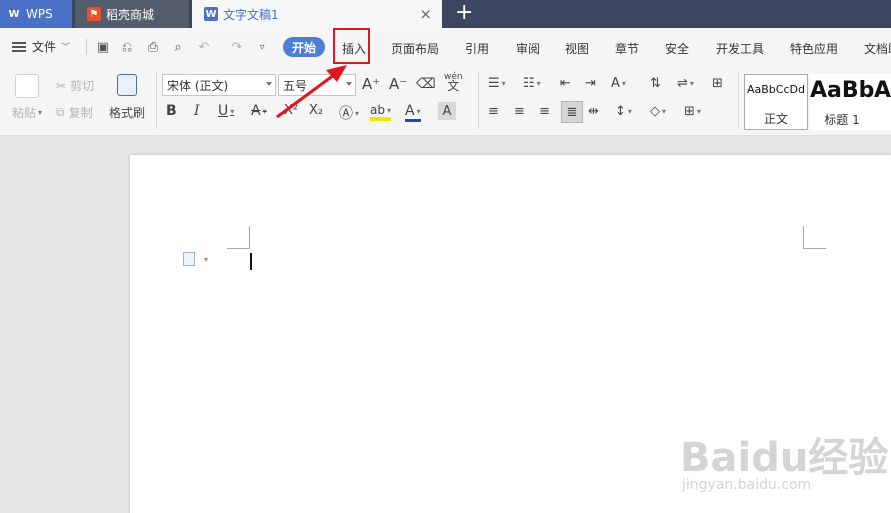 Image resolution: width=891 pixels, height=513 pixels. What do you see at coordinates (740, 48) in the screenshot?
I see `tab-developer: 开发工具` at bounding box center [740, 48].